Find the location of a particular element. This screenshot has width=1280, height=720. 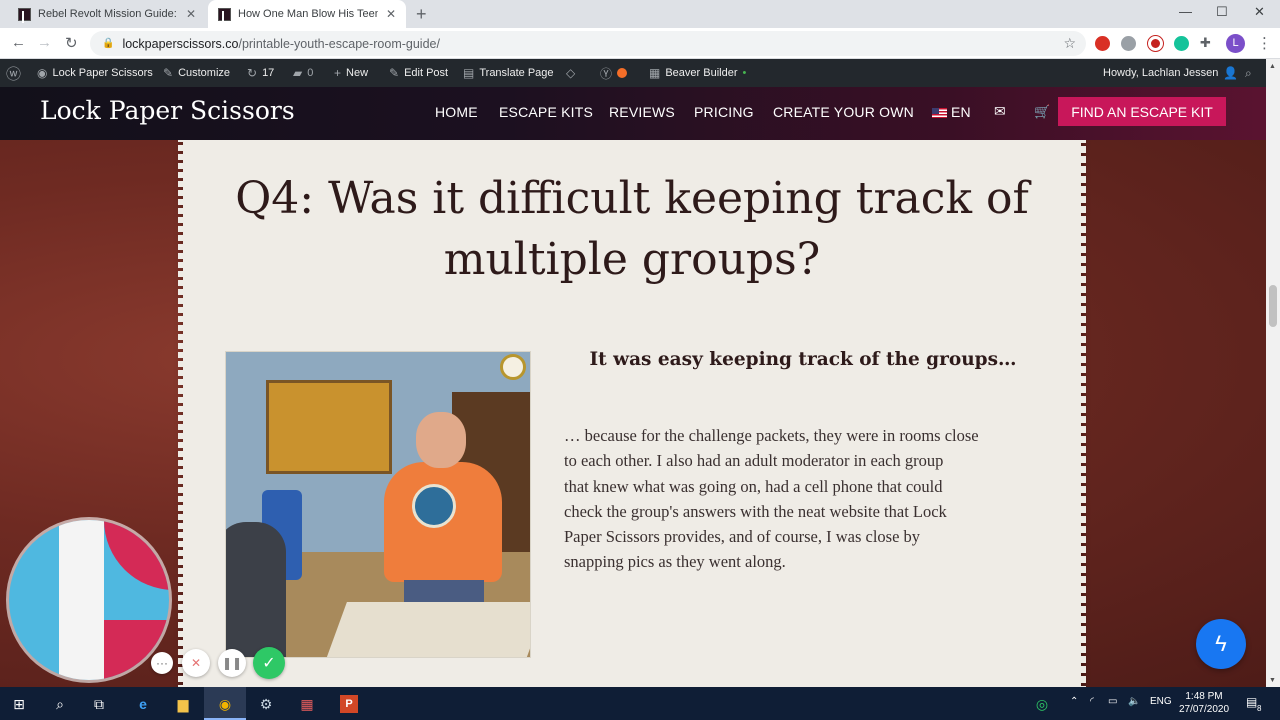

diamond-plugin-icon: ◇ is located at coordinates (570, 73).